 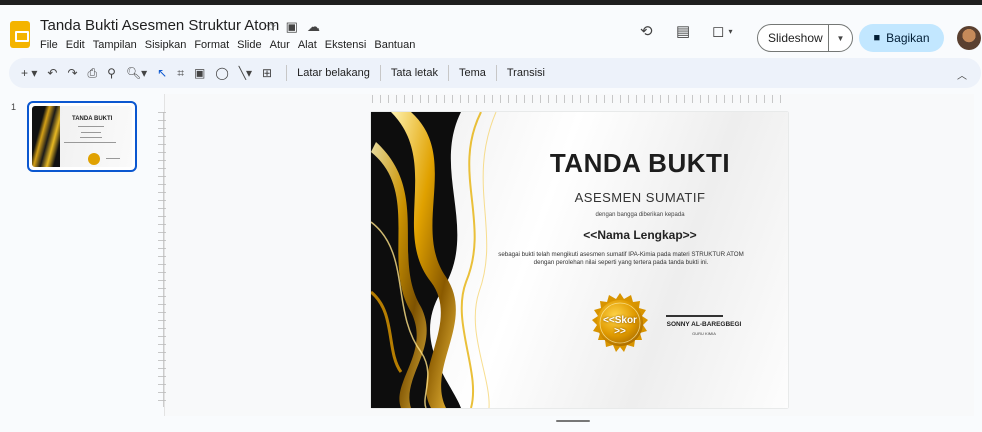 What do you see at coordinates (694, 316) in the screenshot?
I see `signature-line` at bounding box center [694, 316].